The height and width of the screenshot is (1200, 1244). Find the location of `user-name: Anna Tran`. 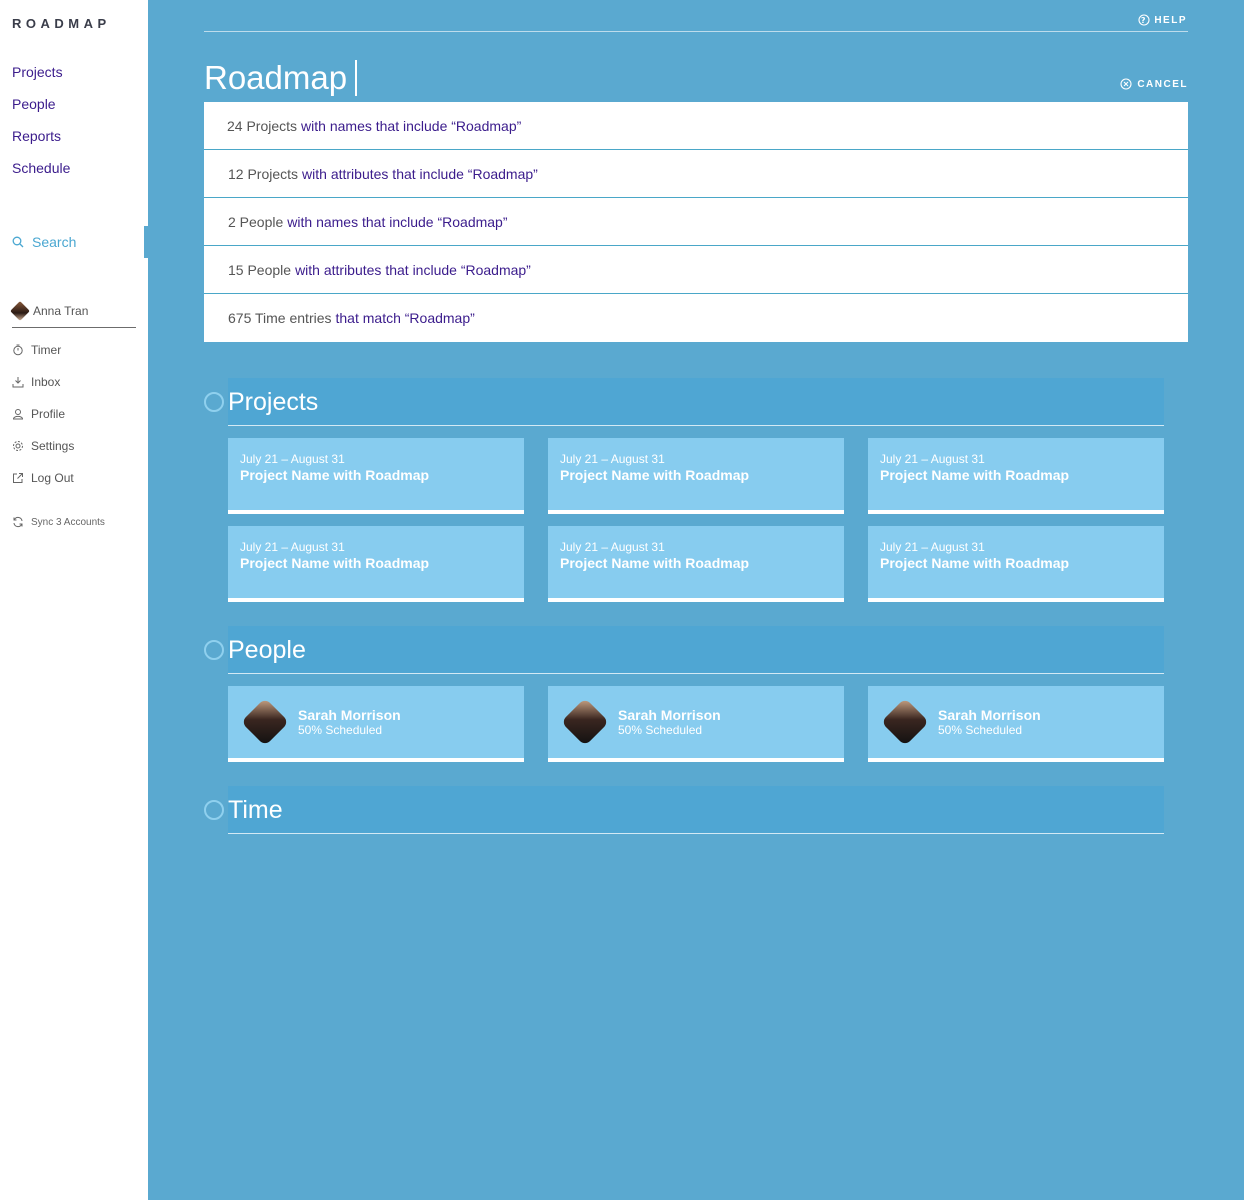

user-name: Anna Tran is located at coordinates (61, 310).